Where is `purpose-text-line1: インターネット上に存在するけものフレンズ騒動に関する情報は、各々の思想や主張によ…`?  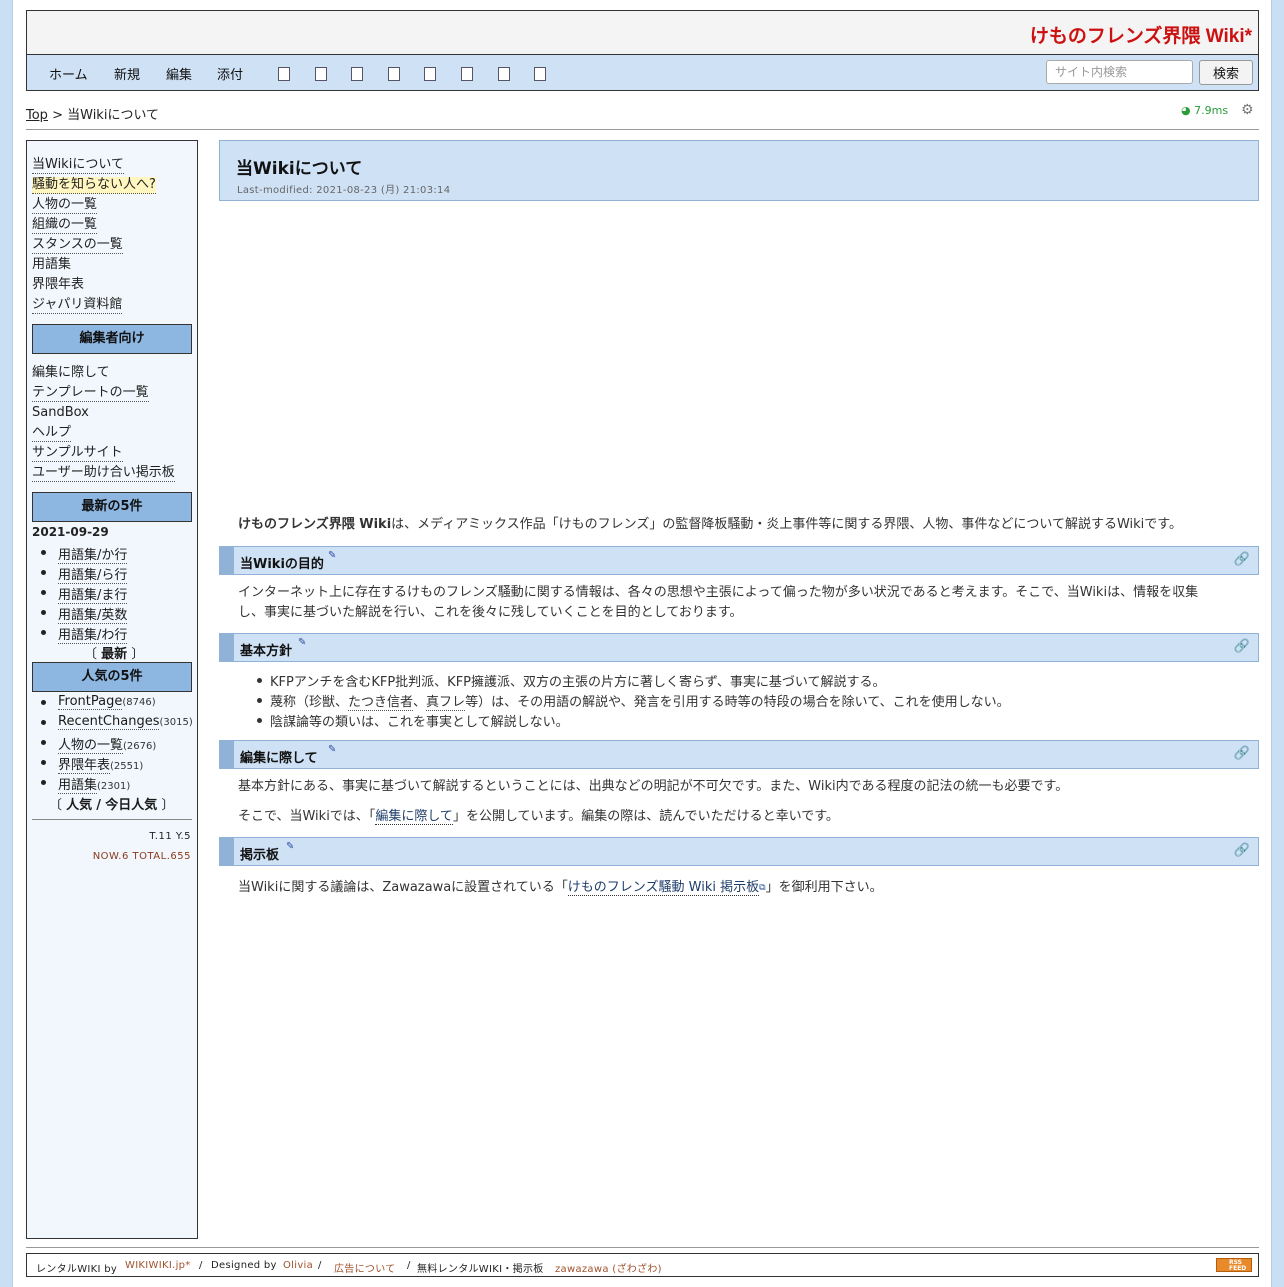
purpose-text-line1: インターネット上に存在するけものフレンズ騒動に関する情報は、各々の思想や主張によ… is located at coordinates (718, 592).